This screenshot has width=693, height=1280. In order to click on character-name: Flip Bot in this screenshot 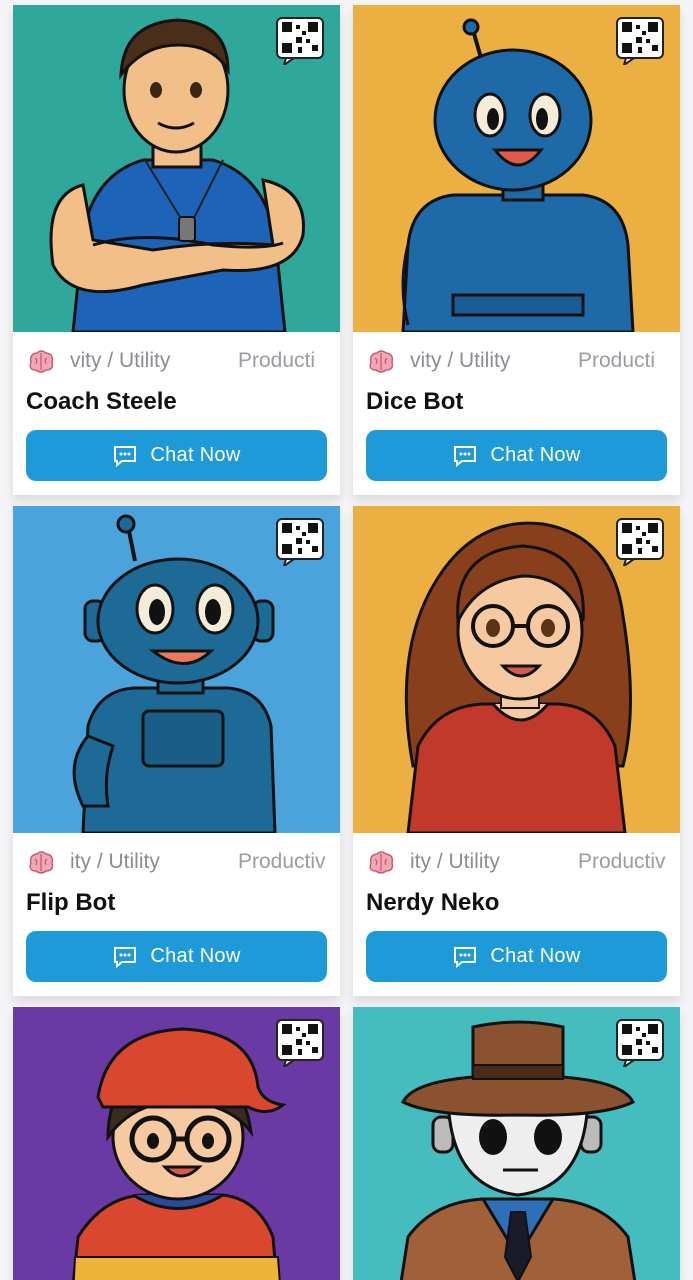, I will do `click(71, 902)`.